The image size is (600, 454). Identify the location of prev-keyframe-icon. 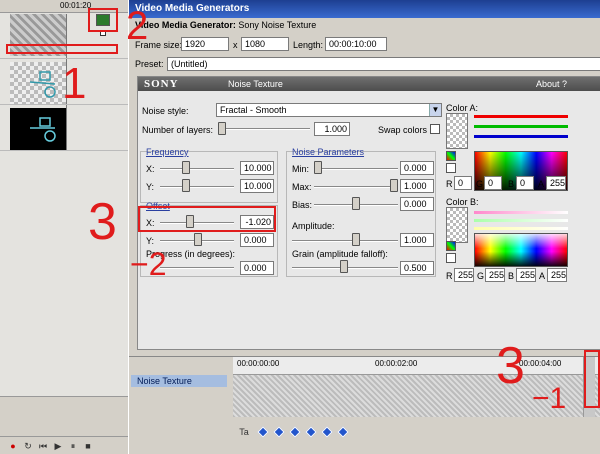
(279, 432).